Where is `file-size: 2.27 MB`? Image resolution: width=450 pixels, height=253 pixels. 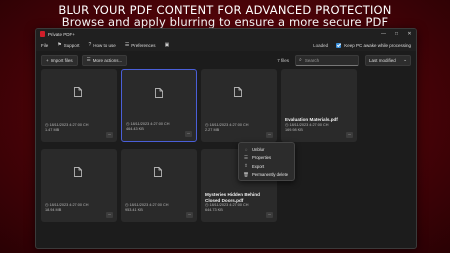
file-size: 2.27 MB is located at coordinates (212, 130).